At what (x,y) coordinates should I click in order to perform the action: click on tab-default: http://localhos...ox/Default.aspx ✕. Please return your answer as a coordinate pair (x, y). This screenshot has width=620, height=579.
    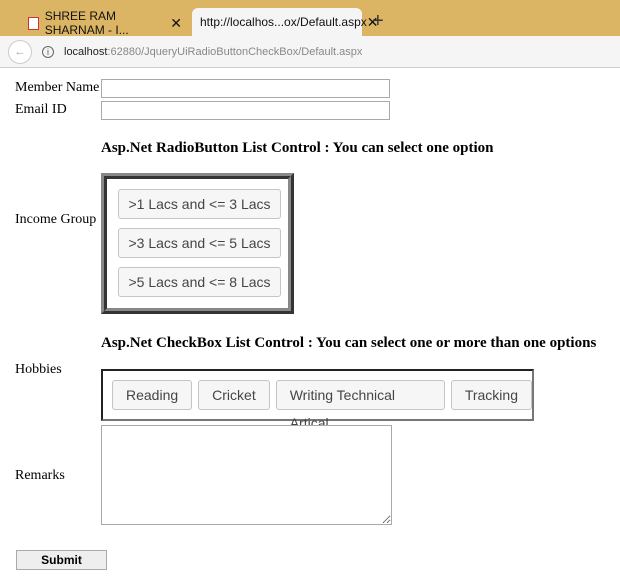
    Looking at the image, I should click on (285, 22).